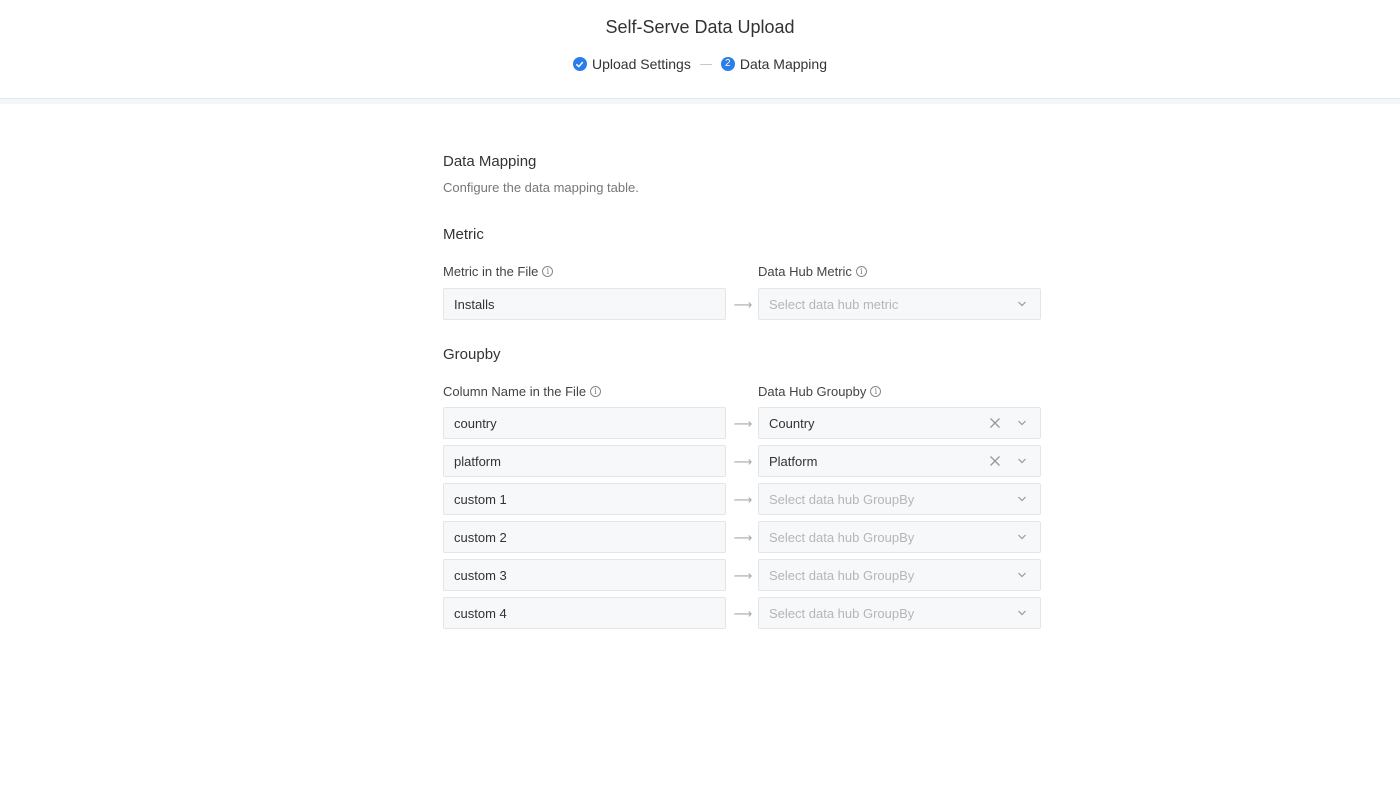 This screenshot has width=1400, height=800. What do you see at coordinates (584, 461) in the screenshot?
I see `groupby-file-field: platform` at bounding box center [584, 461].